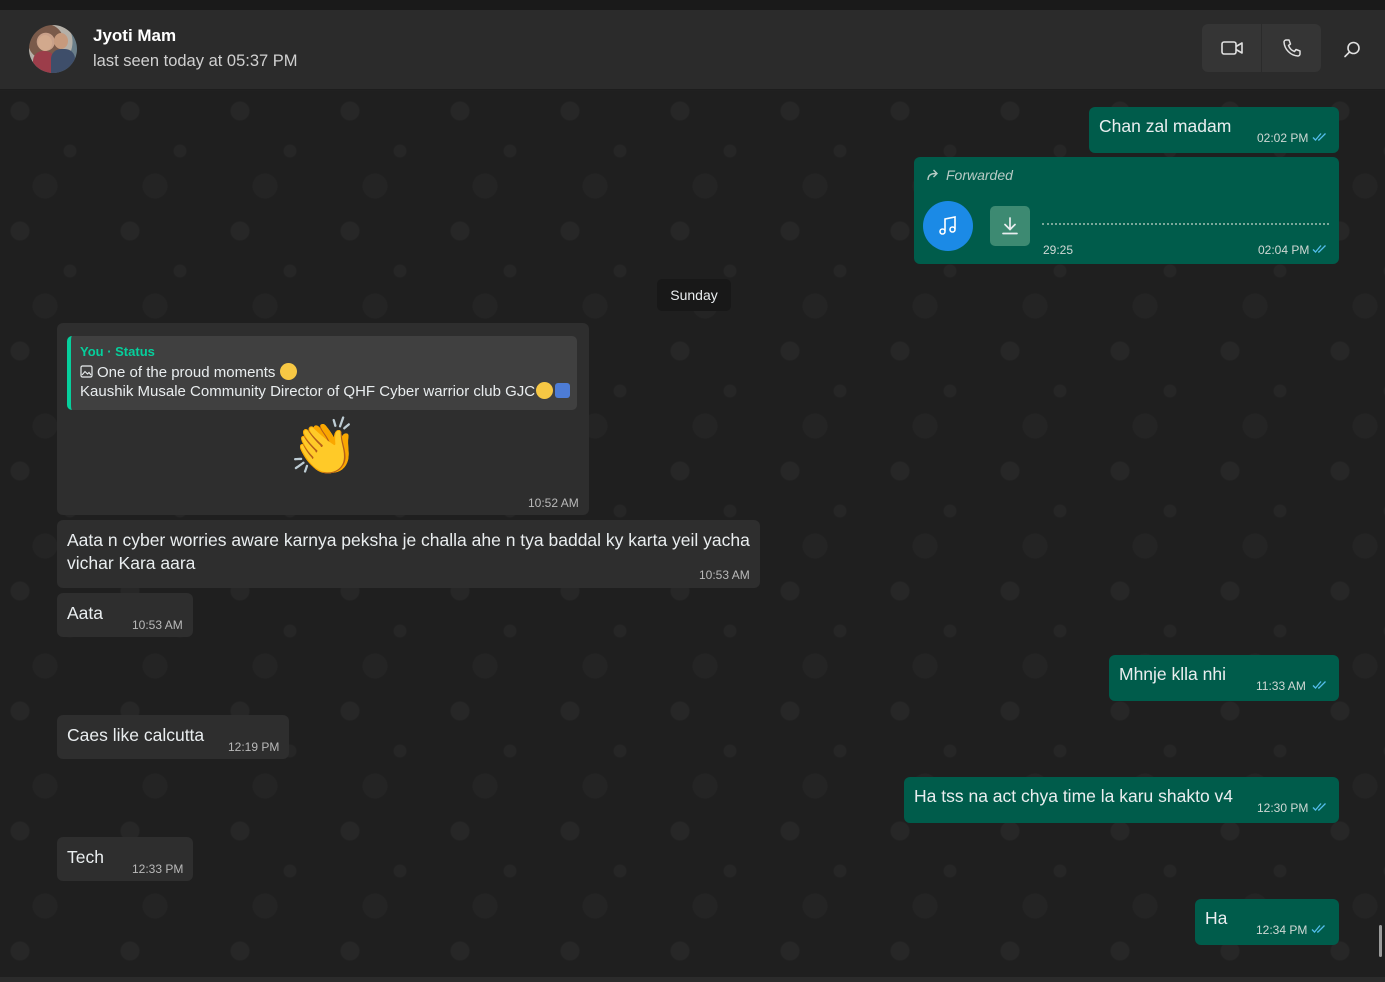  I want to click on grinning-emoji-icon, so click(288, 371).